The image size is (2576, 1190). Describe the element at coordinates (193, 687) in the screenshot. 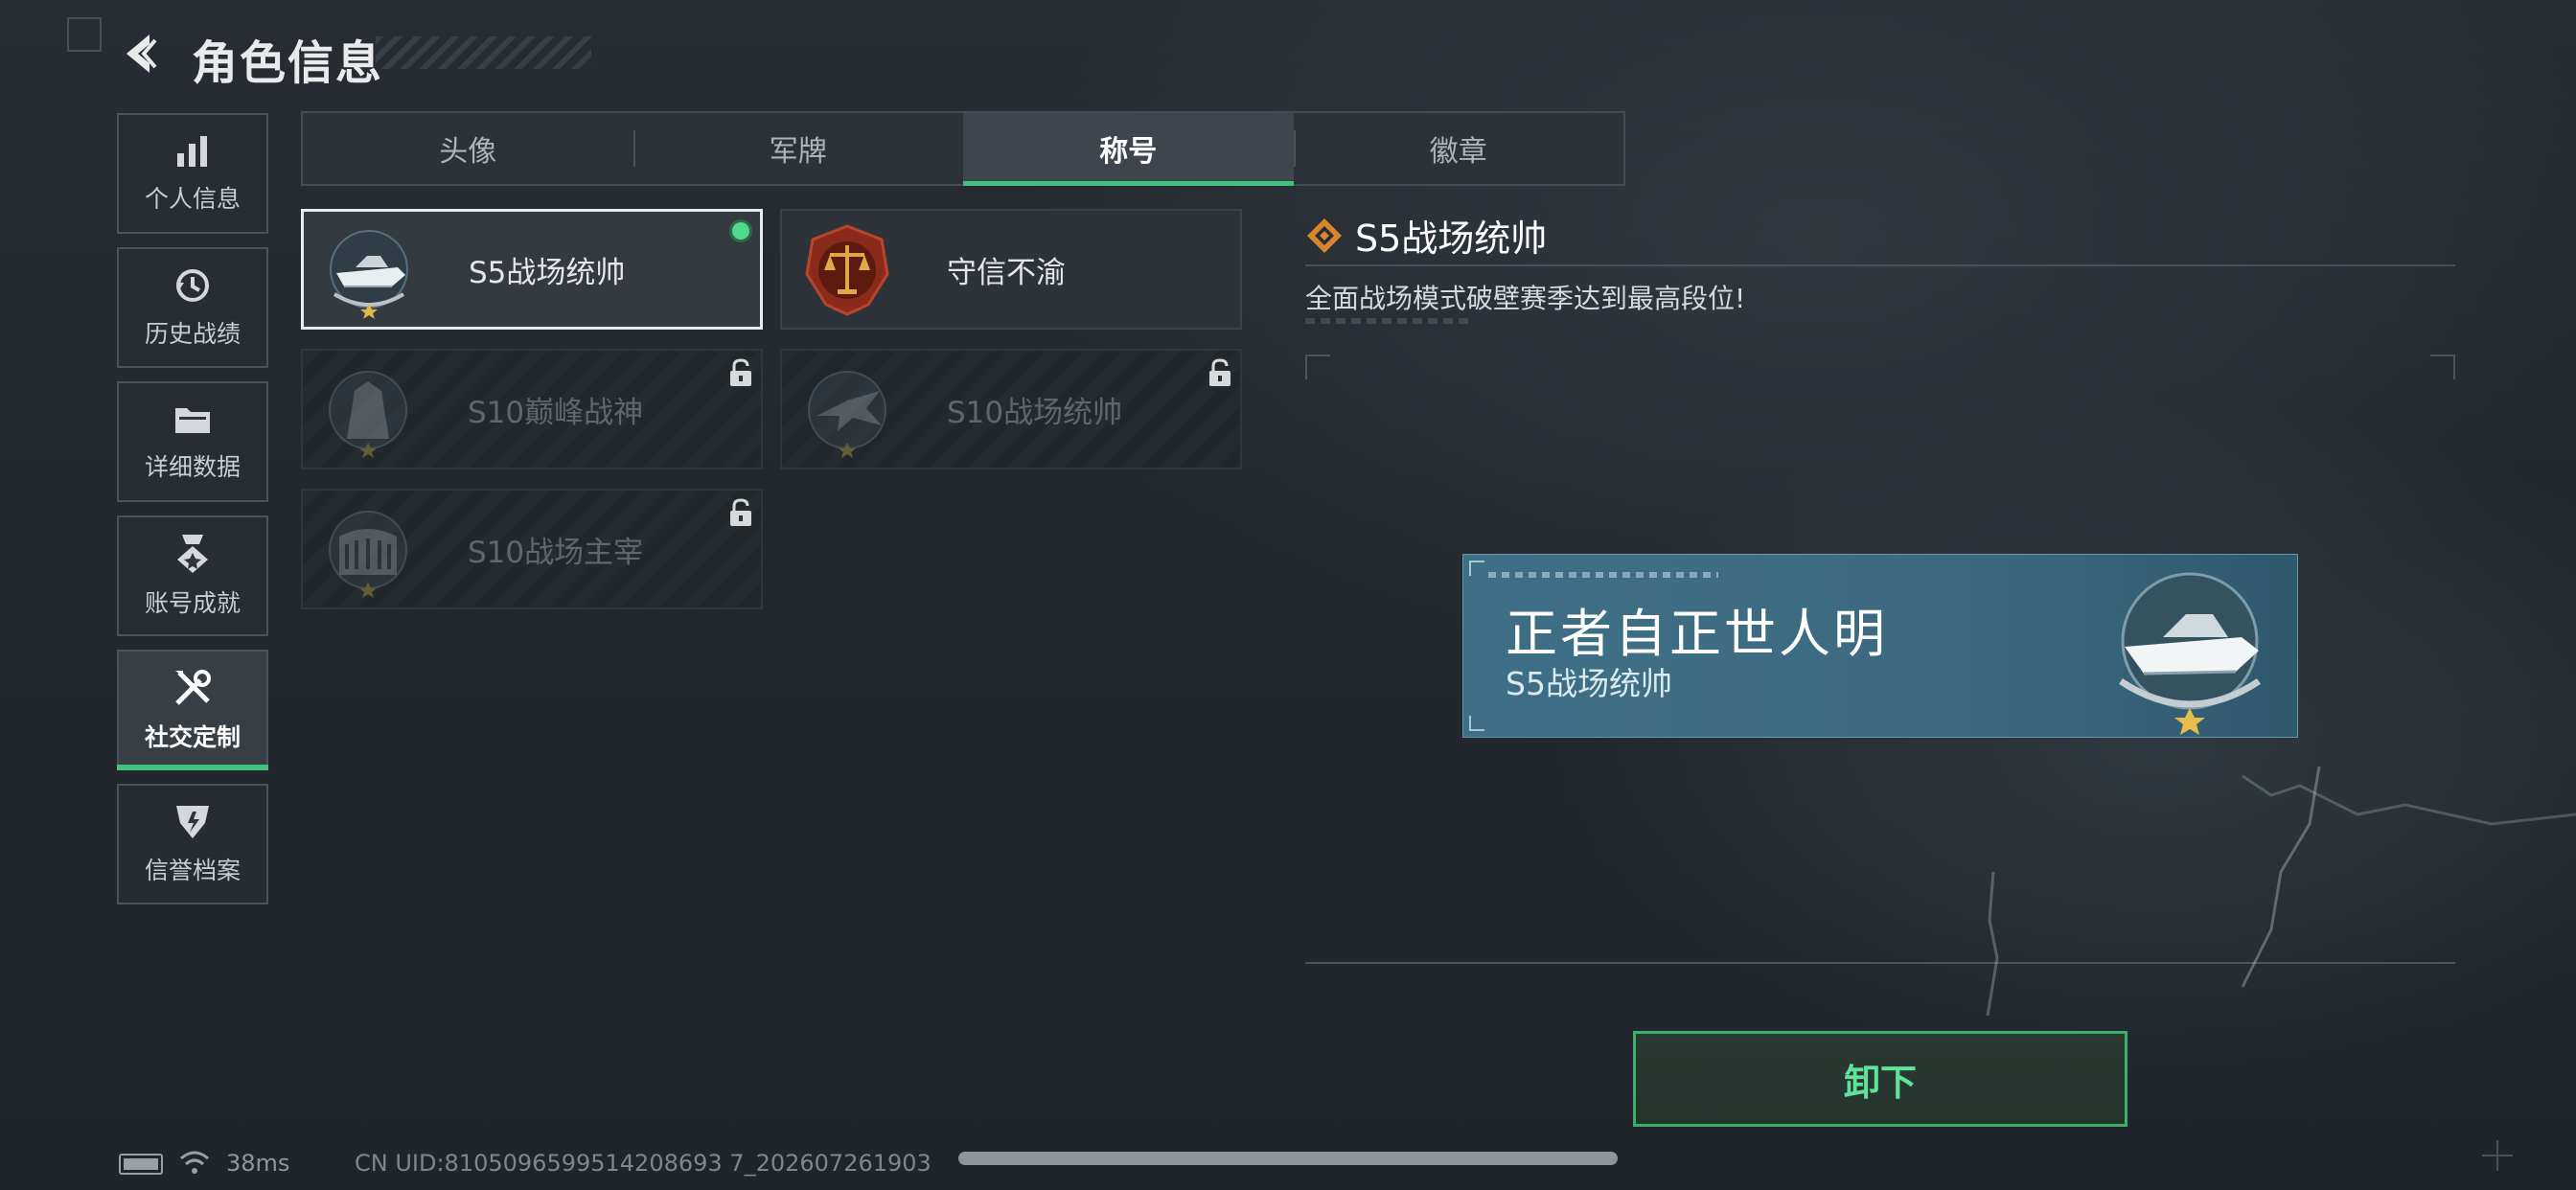

I see `tools-icon` at that location.